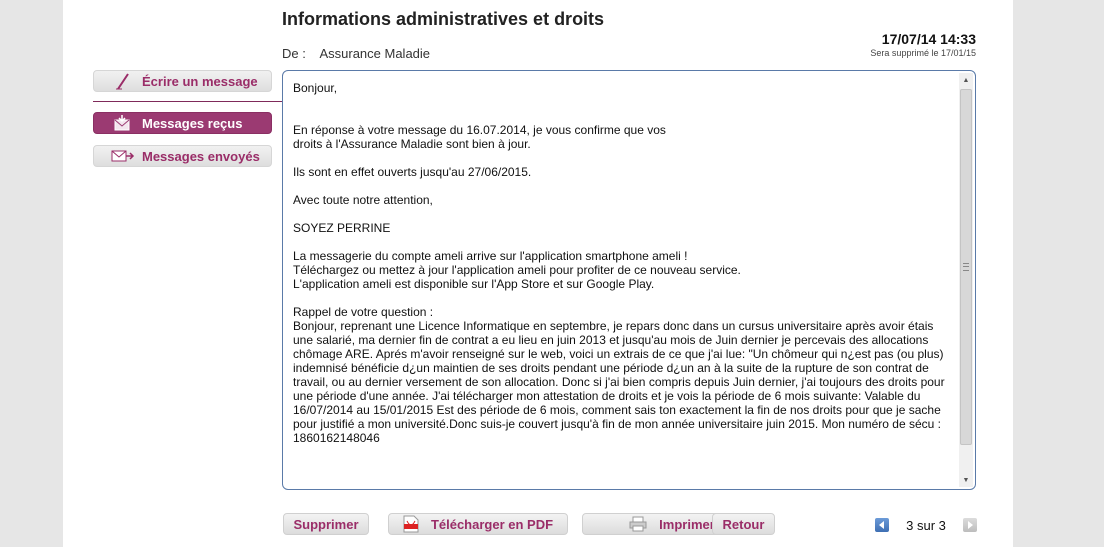 This screenshot has width=1104, height=547. I want to click on delete-label: Supprimer, so click(326, 524).